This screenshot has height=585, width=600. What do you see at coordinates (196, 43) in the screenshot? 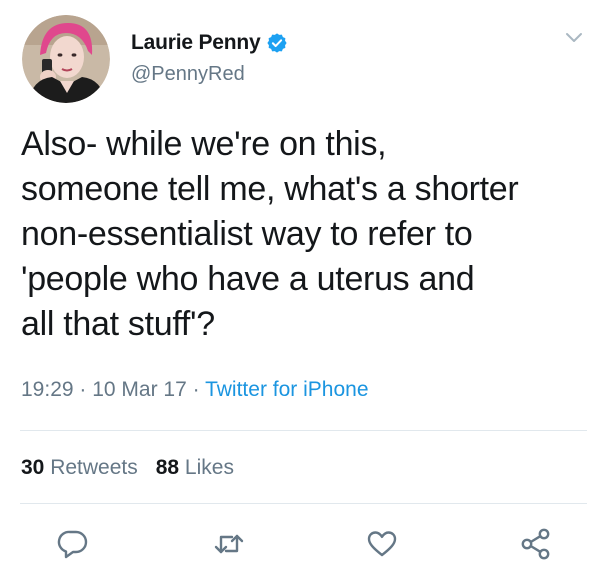
I see `display-name: Laurie Penny` at bounding box center [196, 43].